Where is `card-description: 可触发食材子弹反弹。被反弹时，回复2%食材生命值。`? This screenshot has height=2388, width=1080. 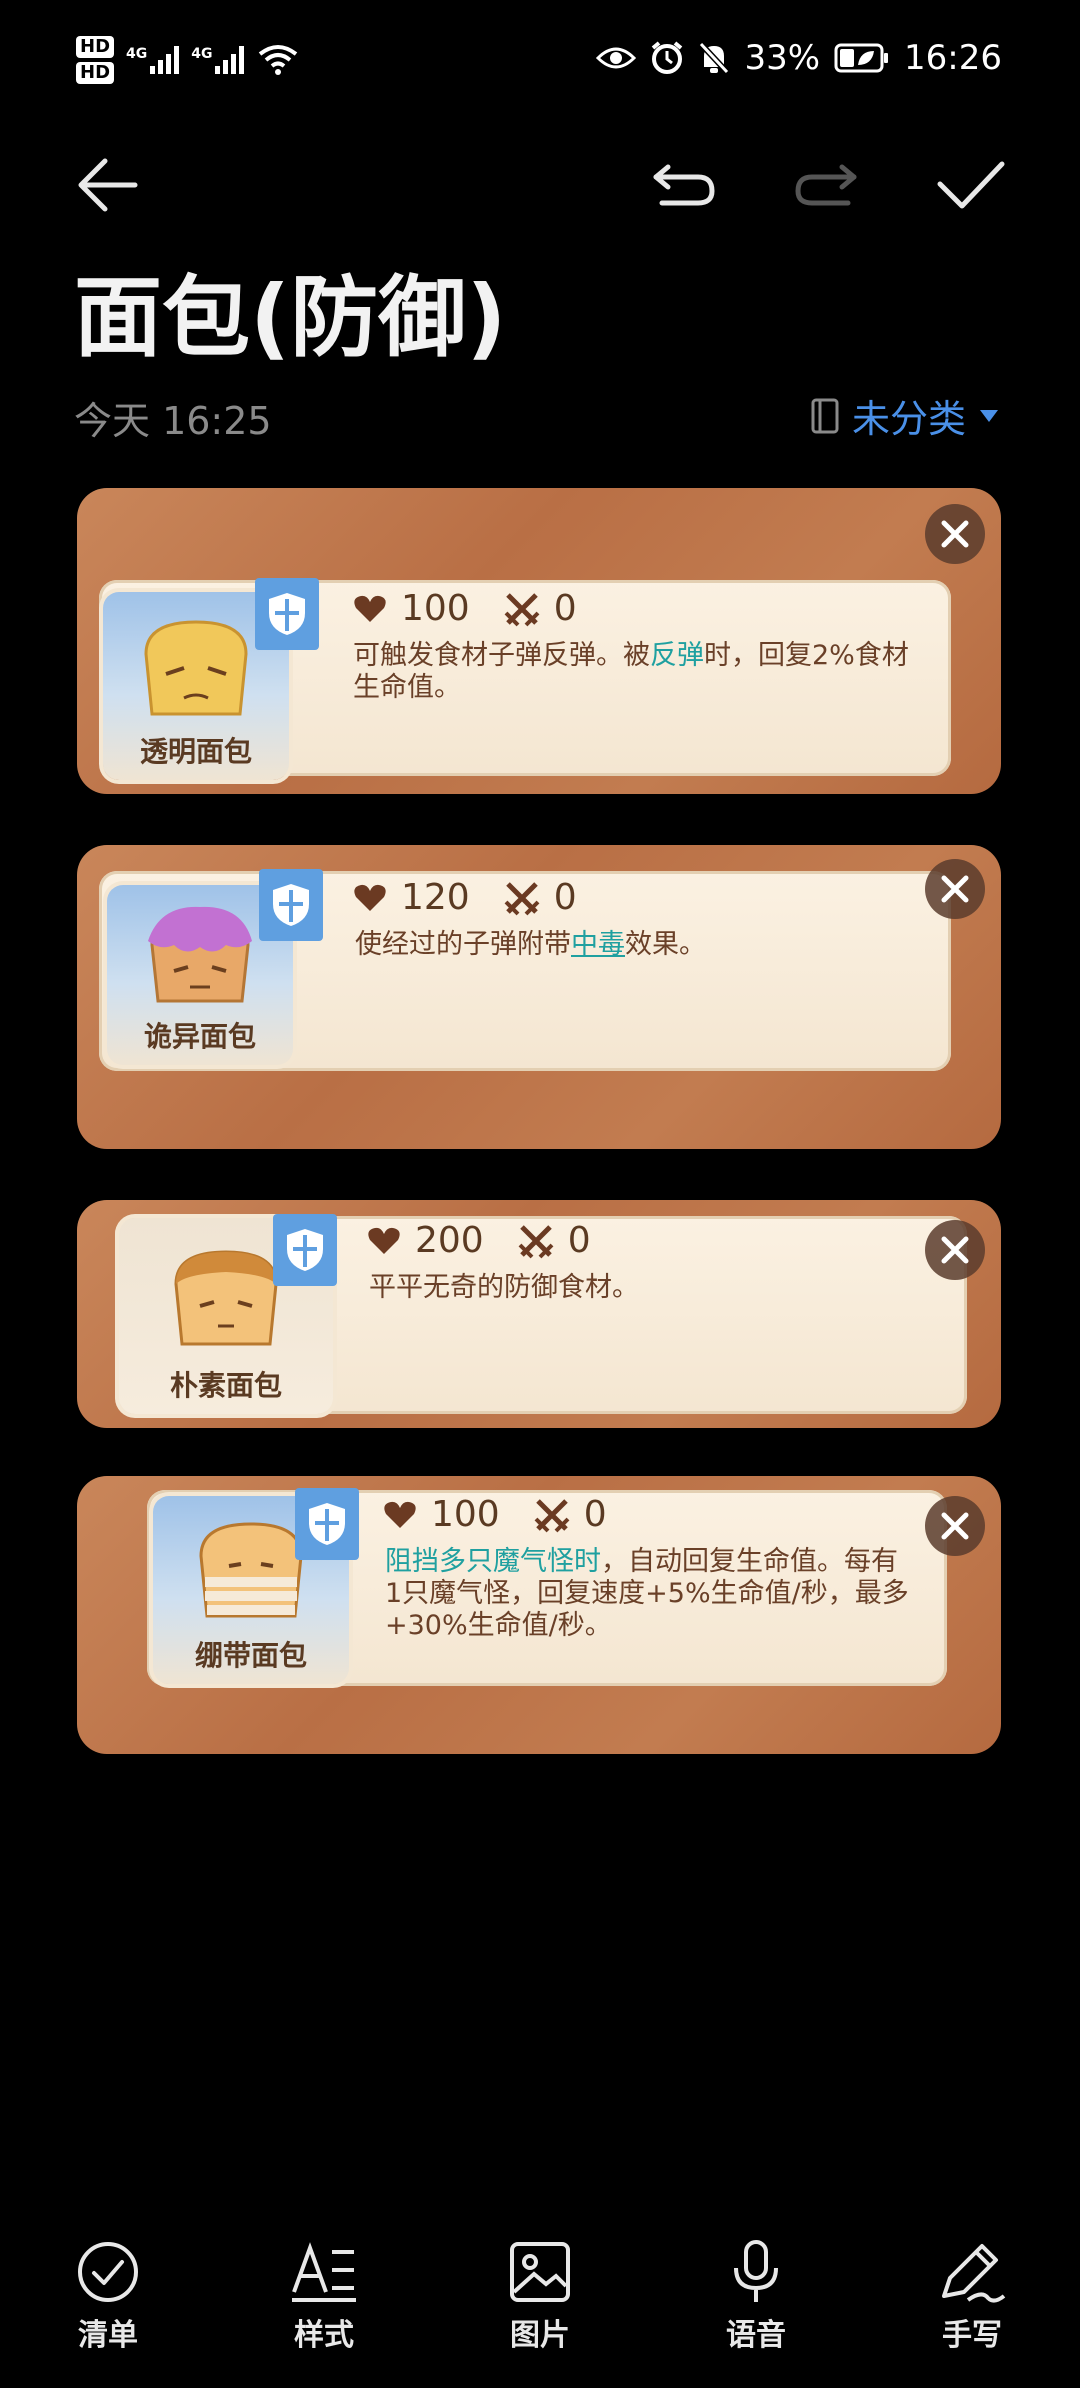
card-description: 可触发食材子弹反弹。被反弹时，回复2%食材生命值。 is located at coordinates (631, 671).